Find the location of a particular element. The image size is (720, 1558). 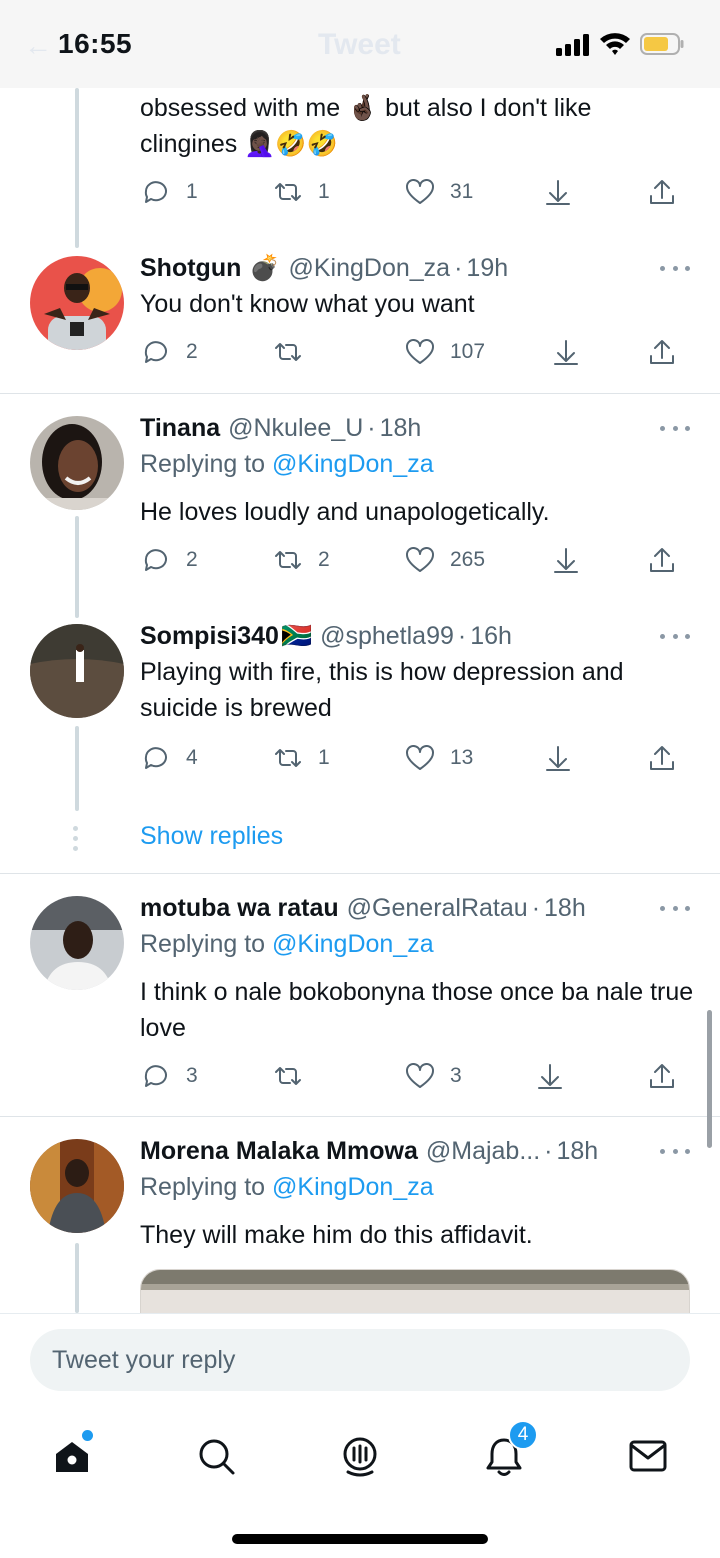

like-button: 31 is located at coordinates (438, 192).